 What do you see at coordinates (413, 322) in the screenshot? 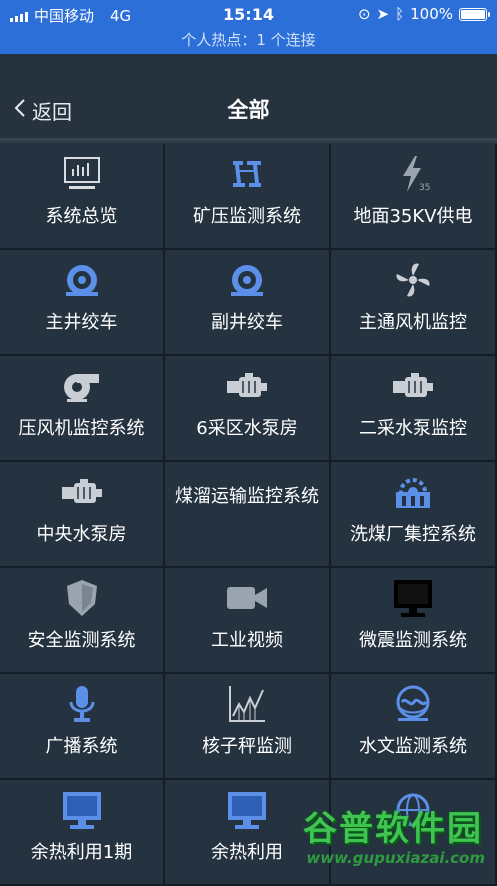
I see `grid-item-label: 主通风机监控` at bounding box center [413, 322].